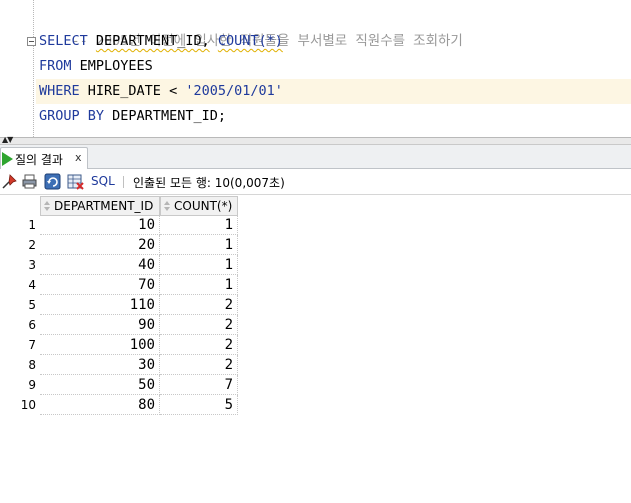  What do you see at coordinates (32, 285) in the screenshot?
I see `row-number: 4` at bounding box center [32, 285].